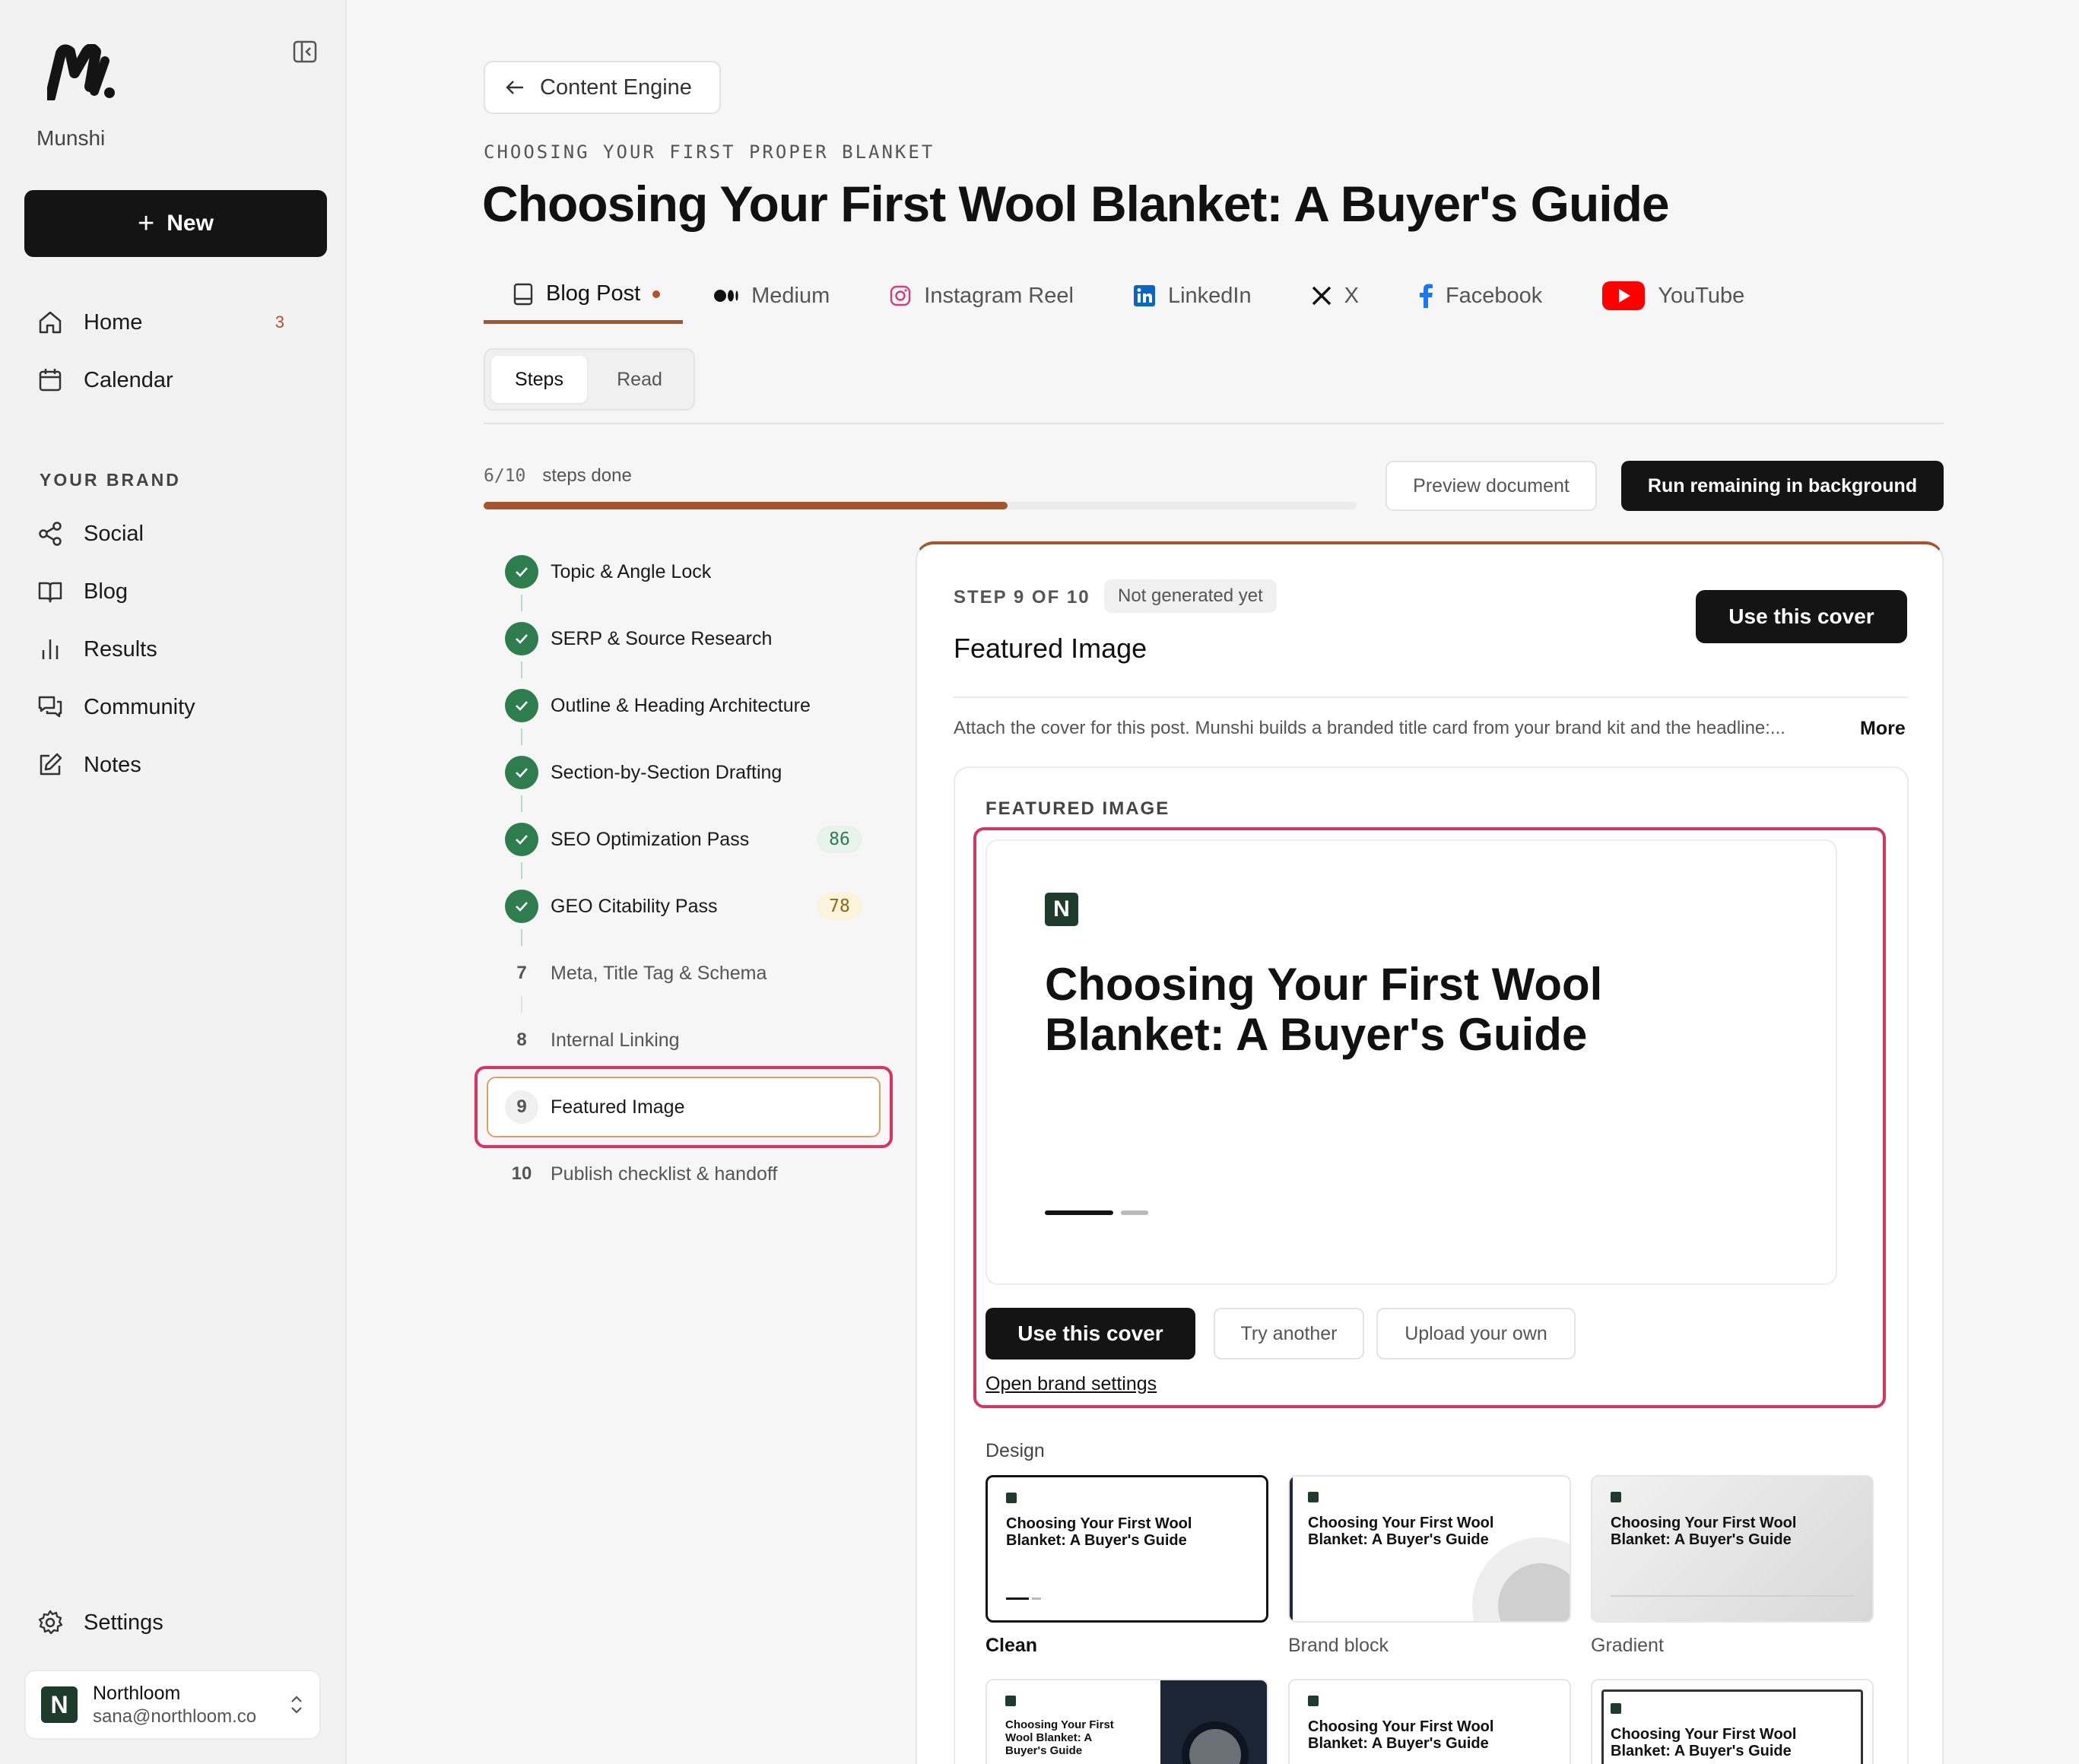 This screenshot has height=1764, width=2079. What do you see at coordinates (82, 591) in the screenshot?
I see `nav-item-blog: Blog` at bounding box center [82, 591].